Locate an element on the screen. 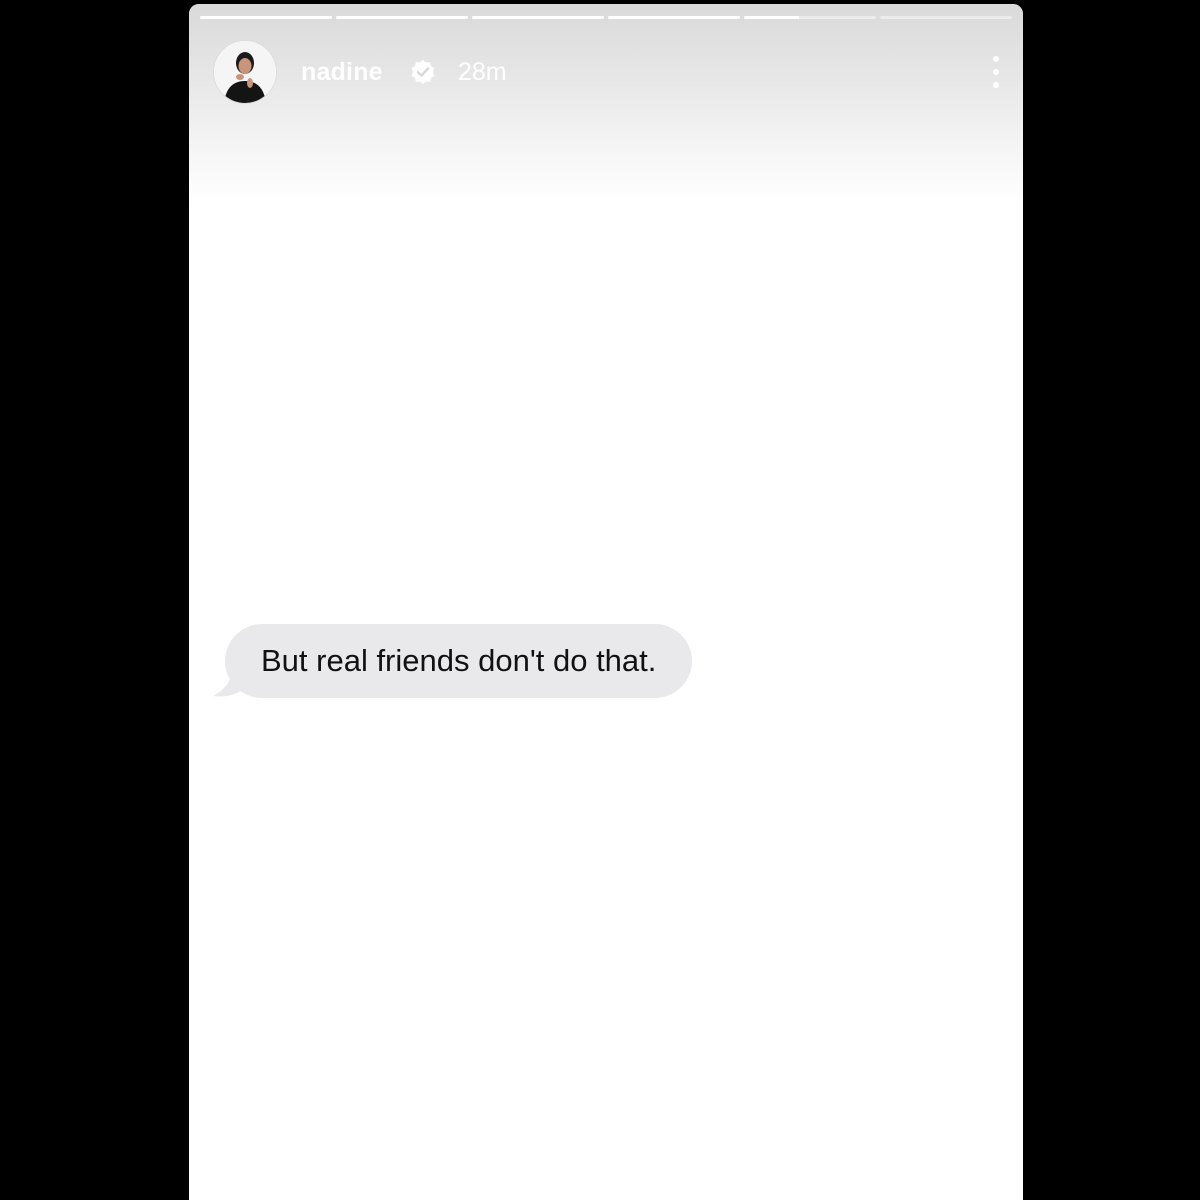 The image size is (1200, 1200). message-bubble-group: But real friends don't do that. is located at coordinates (493, 669).